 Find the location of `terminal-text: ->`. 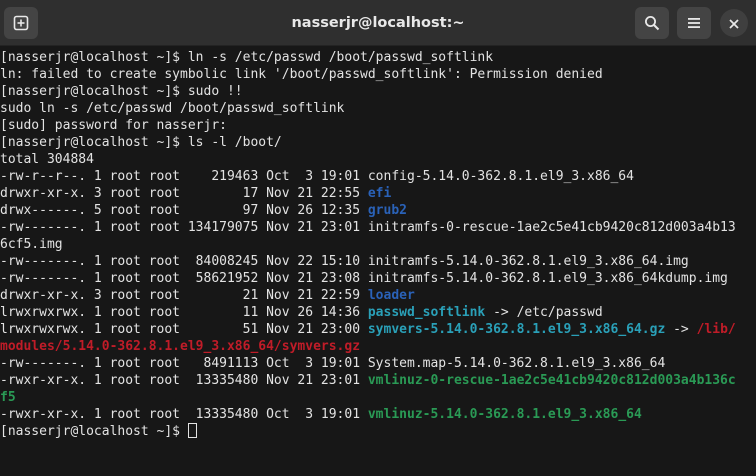

terminal-text: -> is located at coordinates (681, 329).